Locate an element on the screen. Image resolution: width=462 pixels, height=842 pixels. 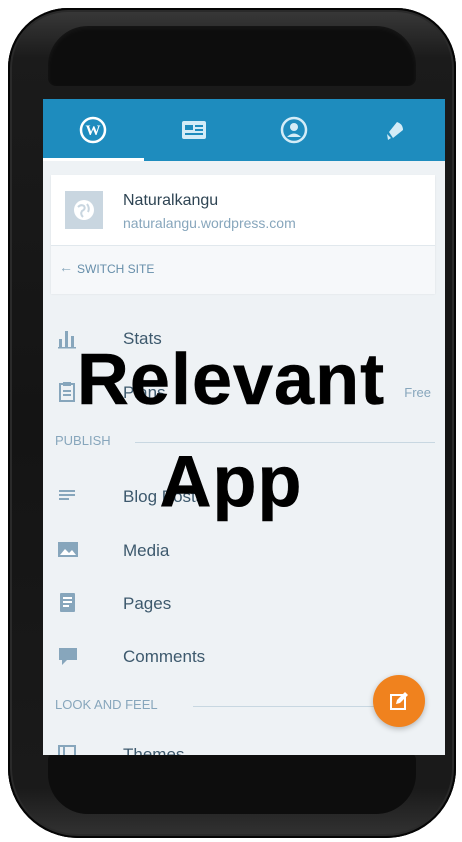
overlay-title-line2: App is located at coordinates (231, 482).